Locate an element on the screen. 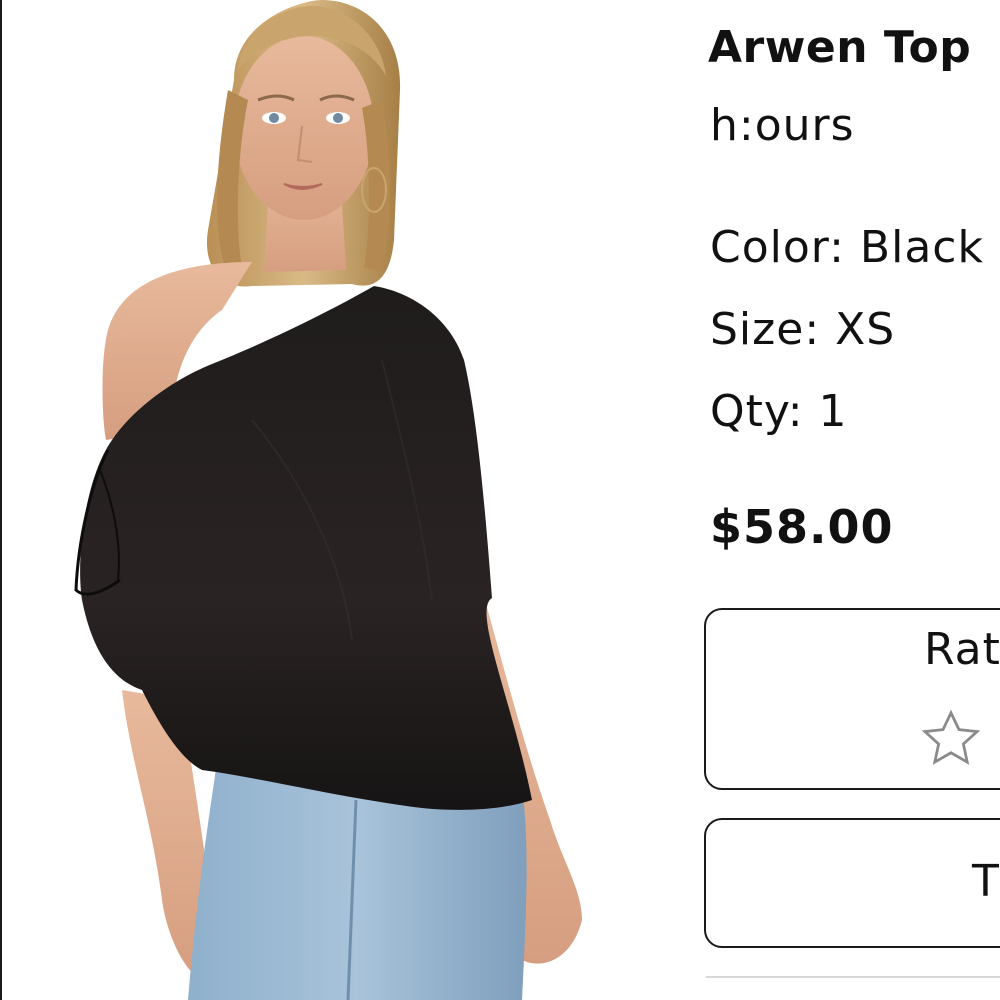  product-brand: h:ours is located at coordinates (782, 125).